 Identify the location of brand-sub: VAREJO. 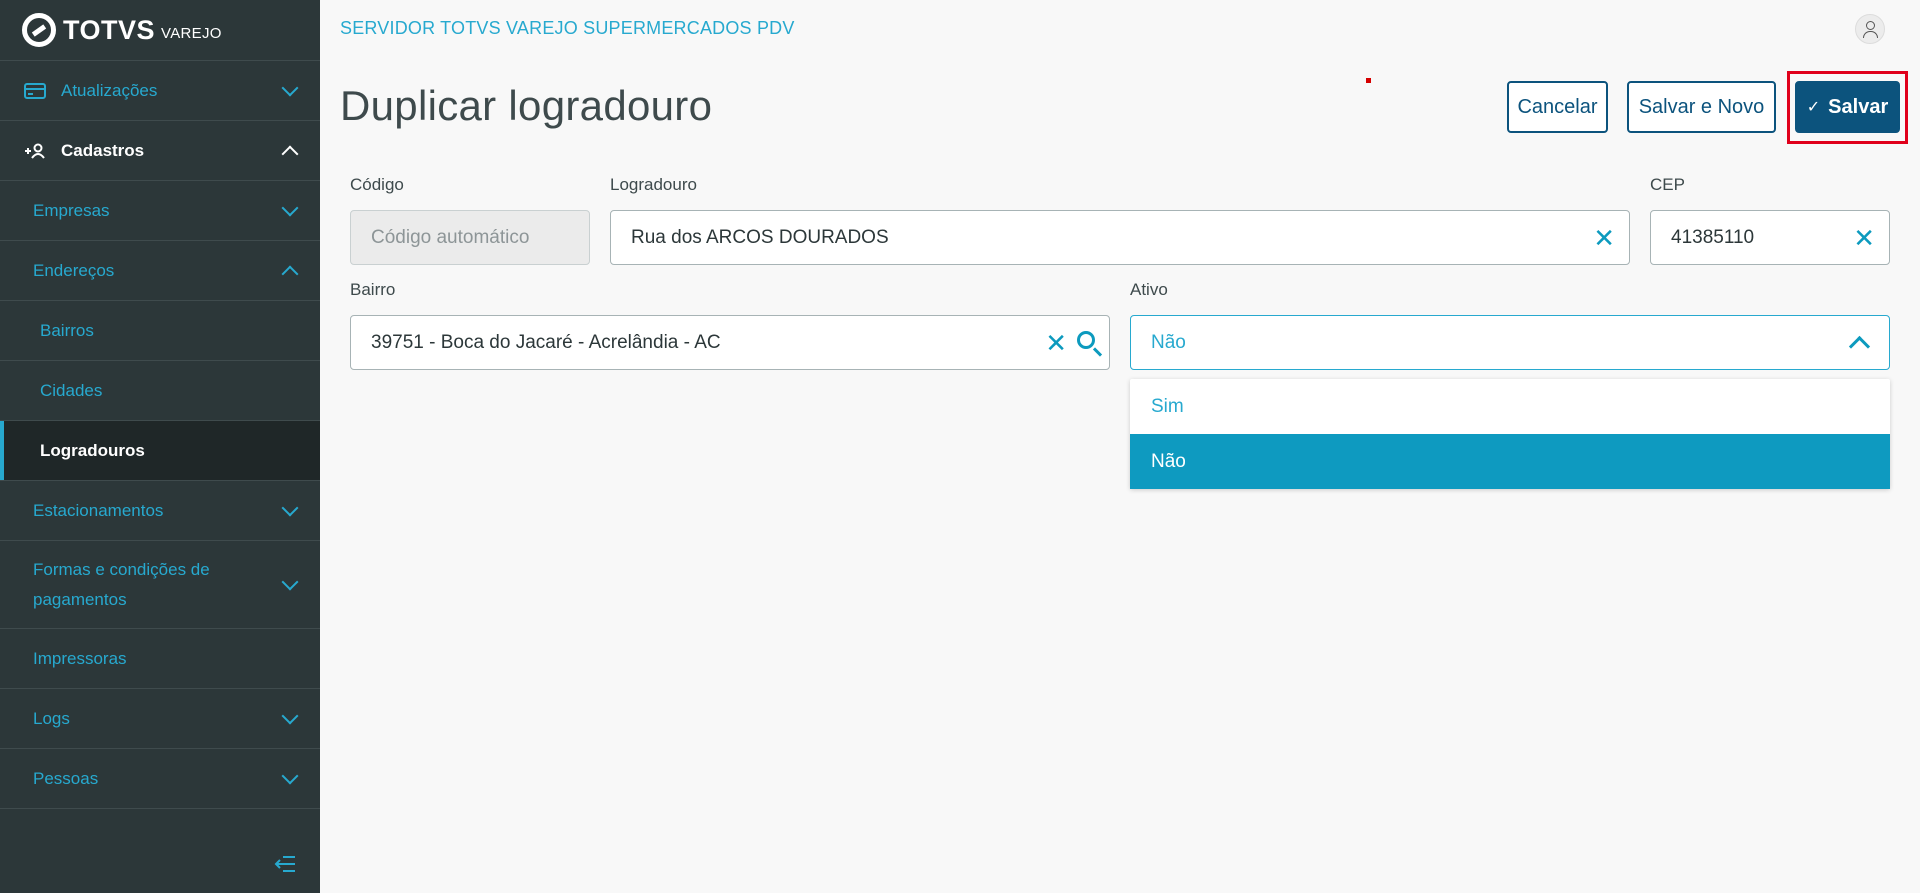
(191, 33).